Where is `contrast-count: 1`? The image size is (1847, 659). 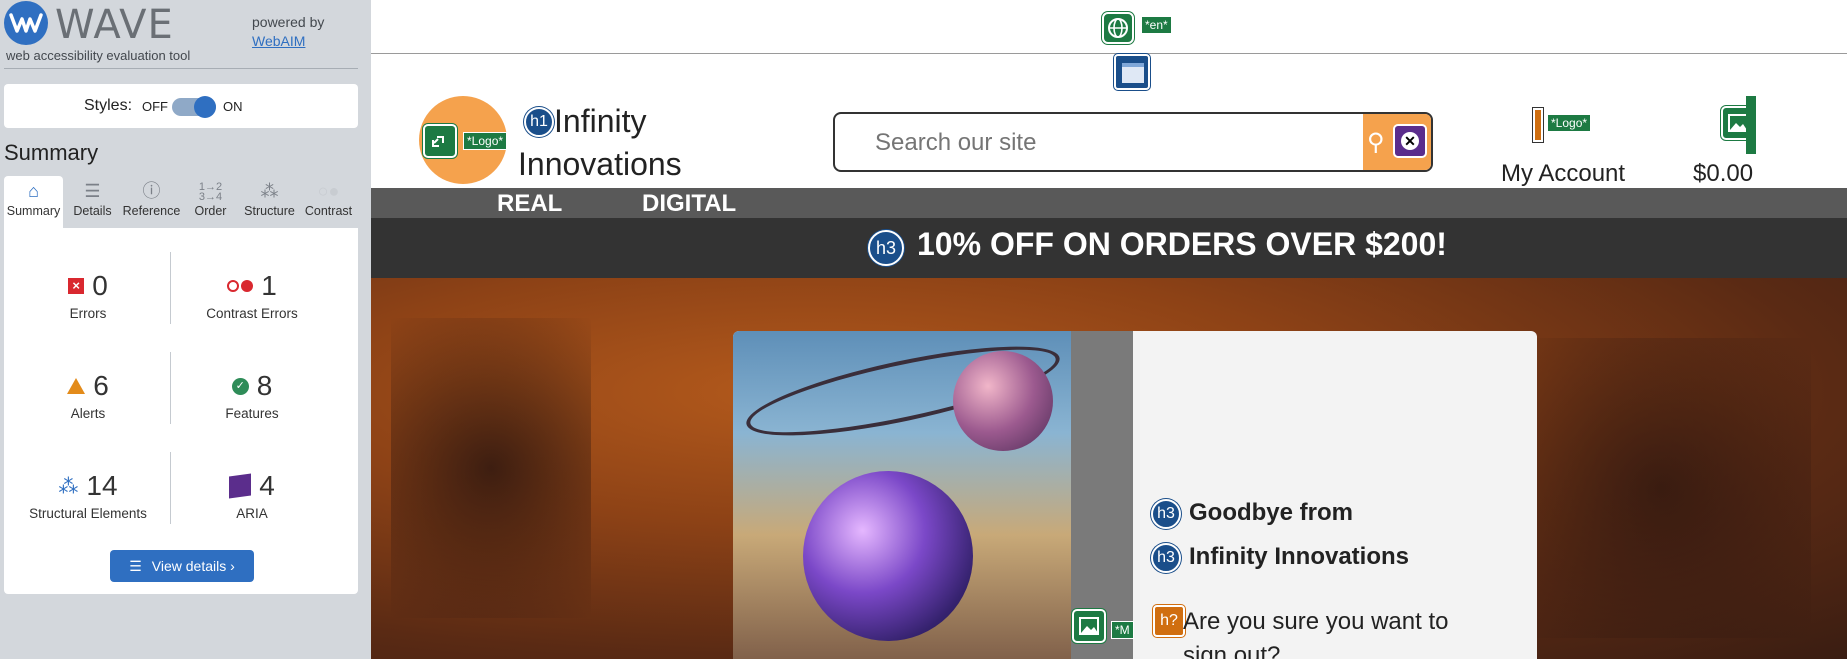
contrast-count: 1 is located at coordinates (269, 285).